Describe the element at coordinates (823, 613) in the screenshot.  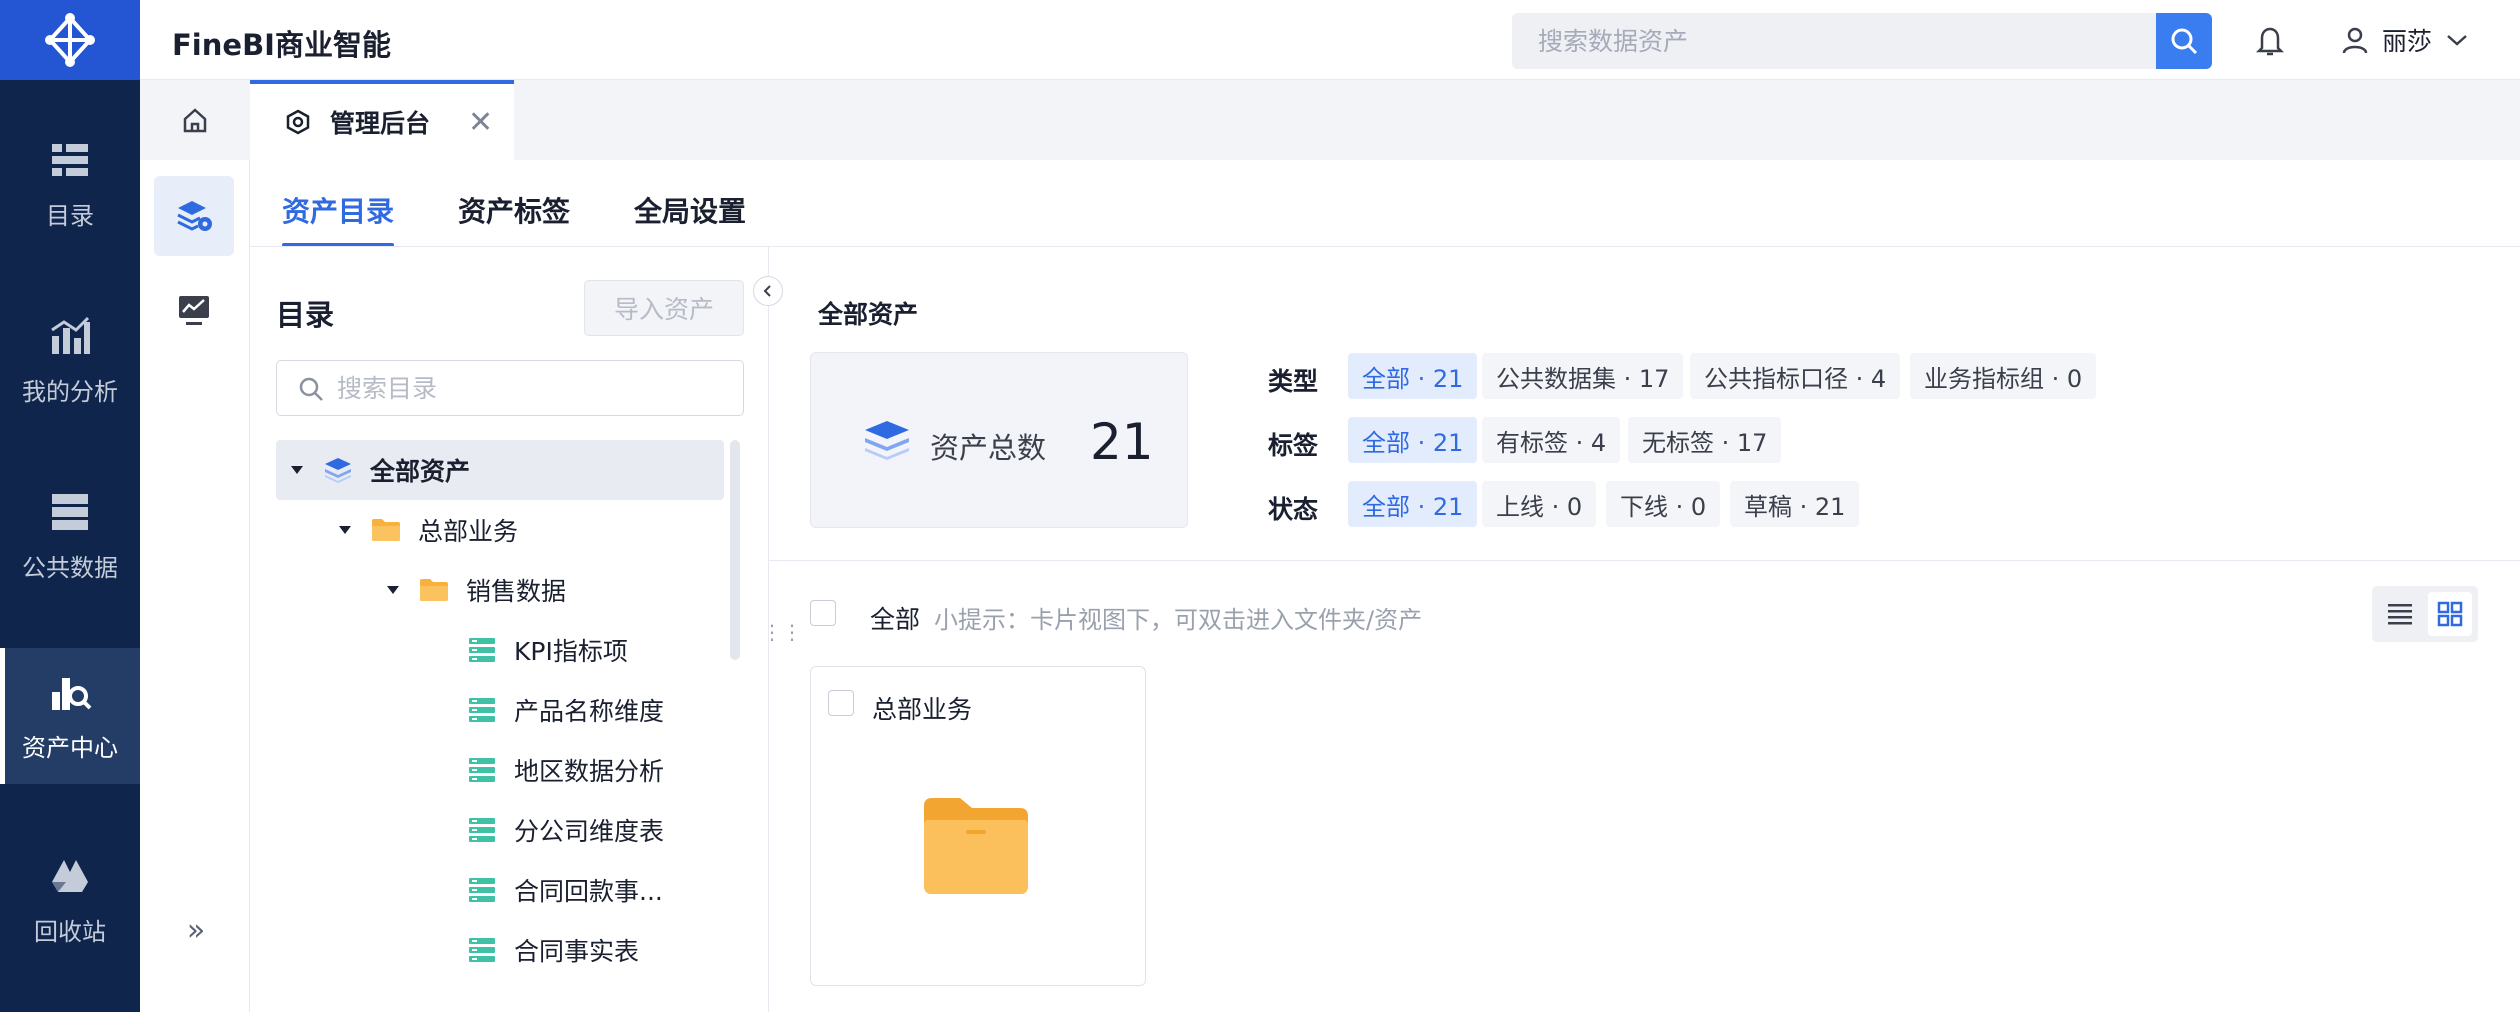
I see `select-all-checkbox` at that location.